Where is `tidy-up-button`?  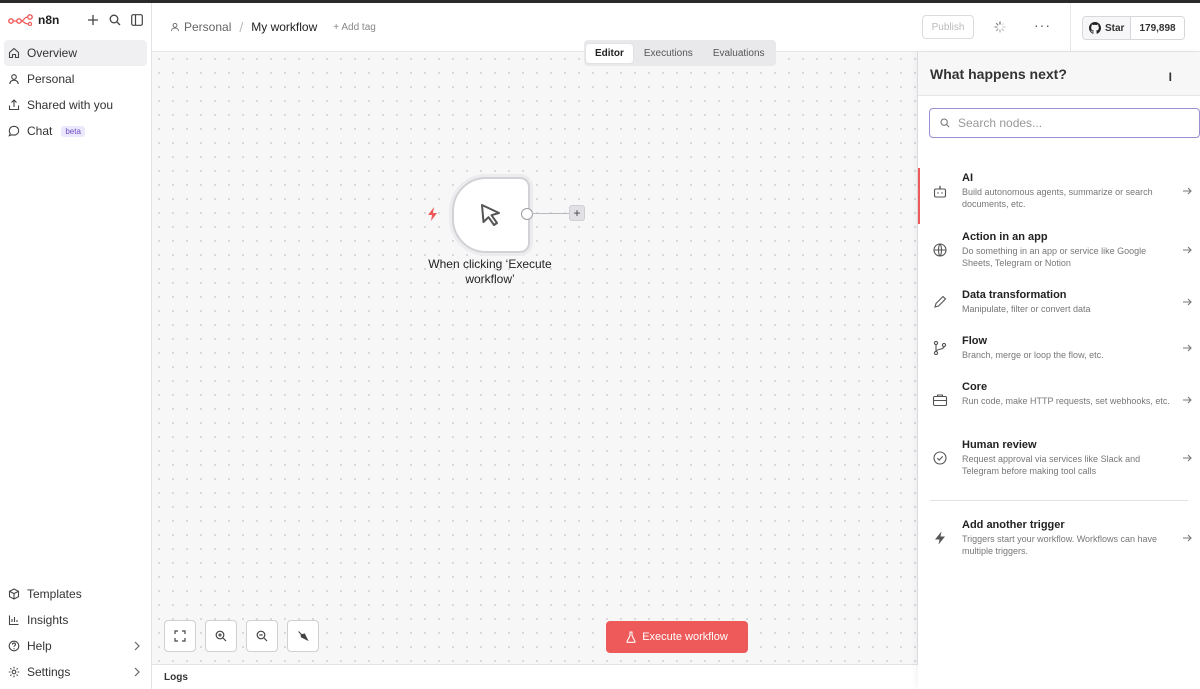 tidy-up-button is located at coordinates (303, 636).